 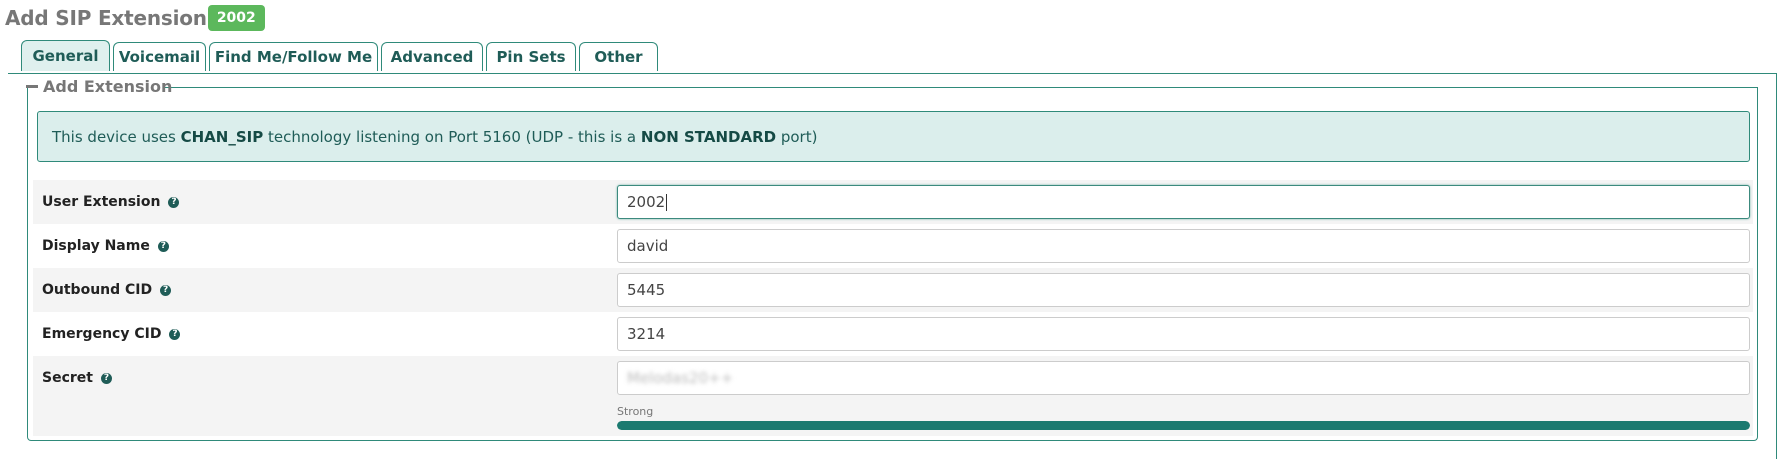 I want to click on display-name-label: Display Name ?, so click(x=105, y=246).